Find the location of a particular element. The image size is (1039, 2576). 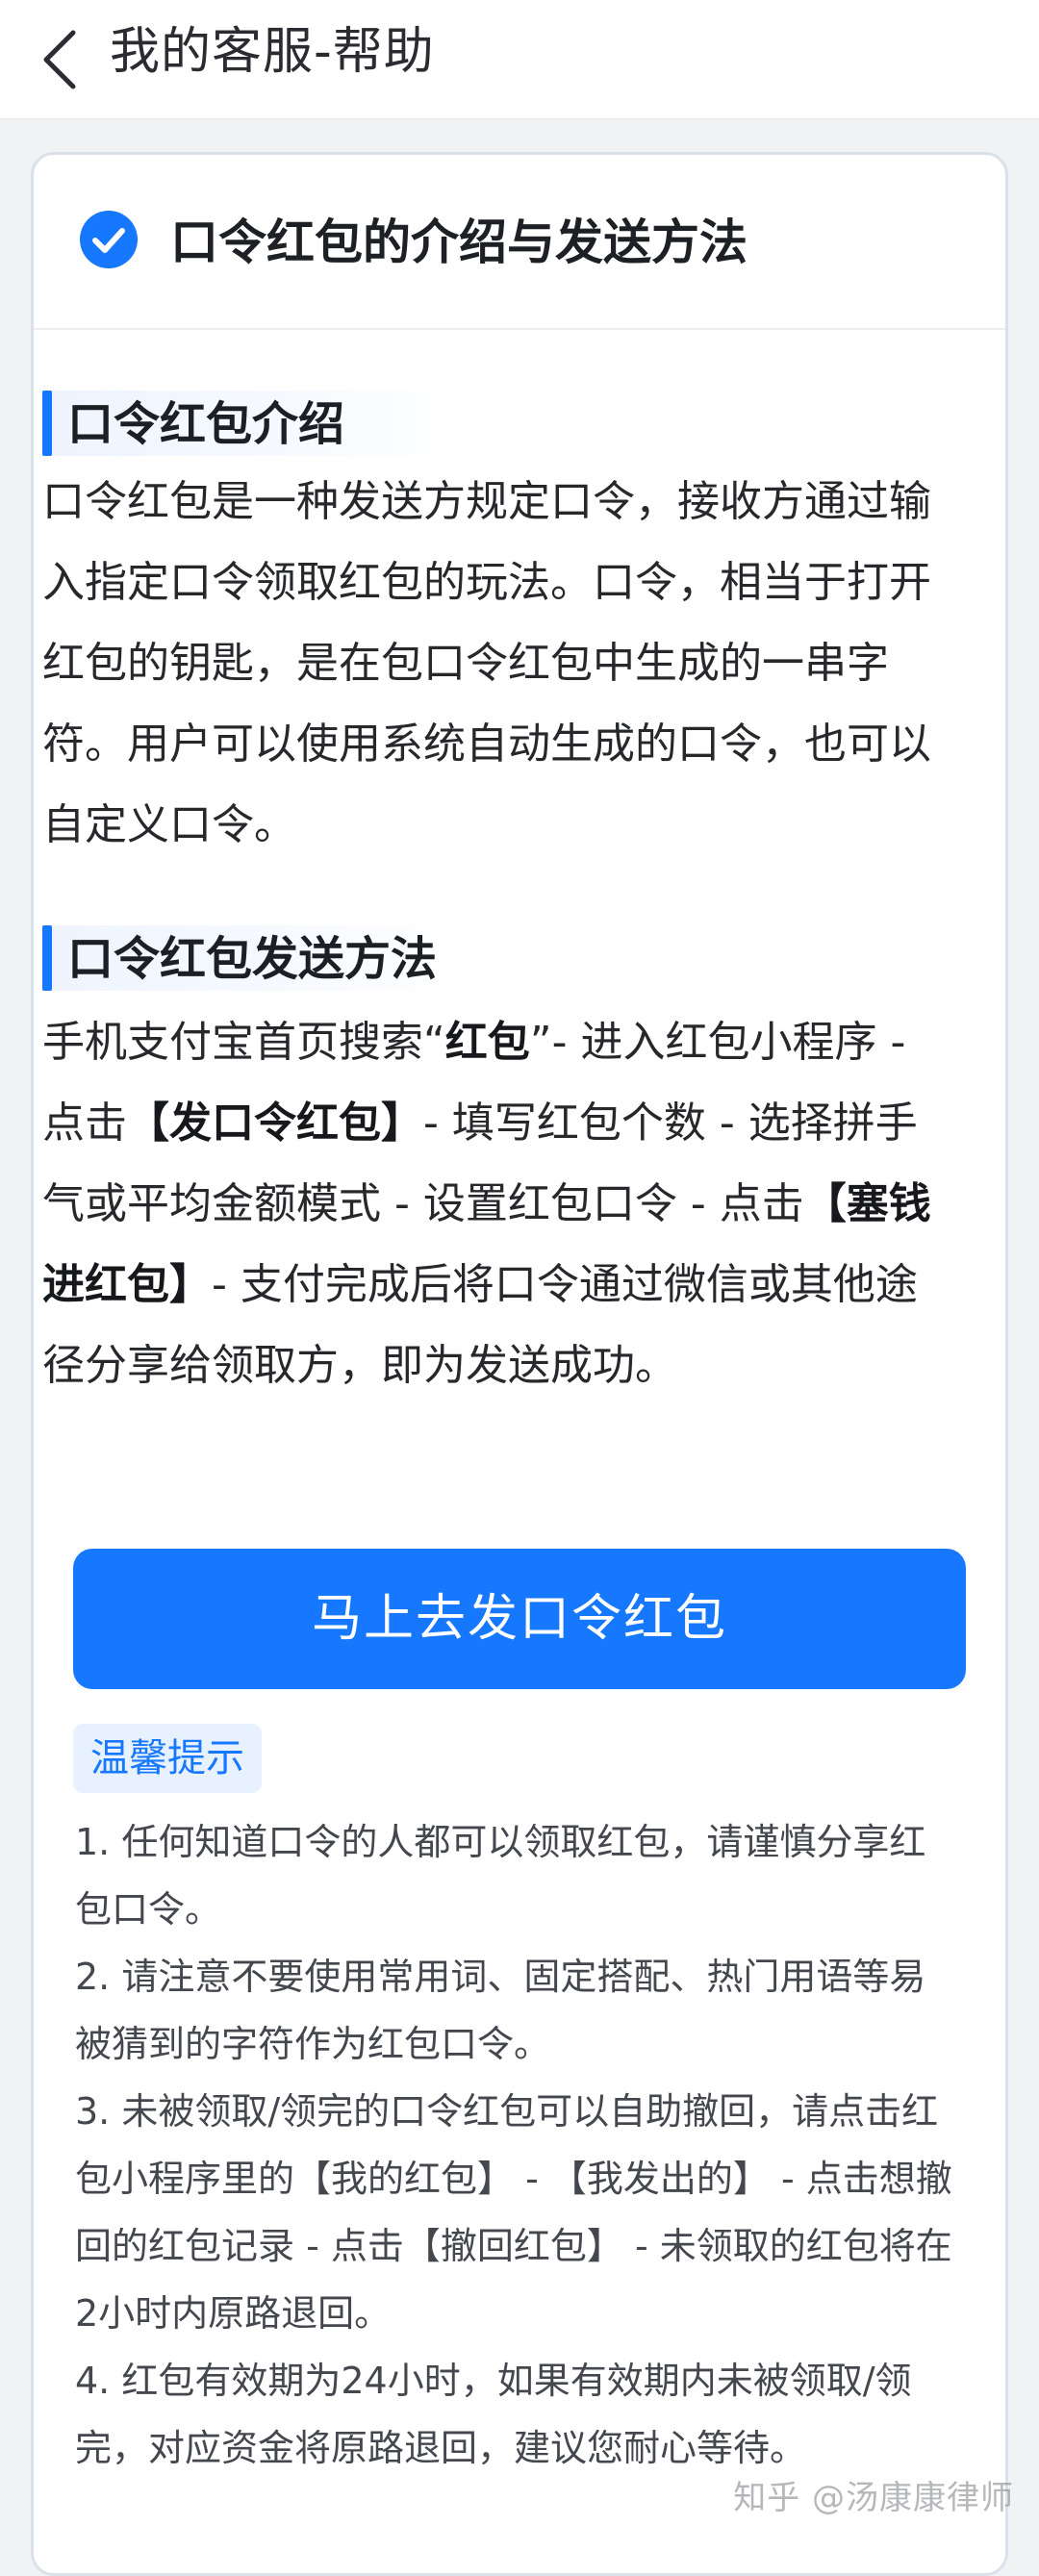

tip-item: 2. 请注意不要使用常用词、固定搭配、热门用语等易被猜到的字符作为红包口令。 is located at coordinates (500, 2011).